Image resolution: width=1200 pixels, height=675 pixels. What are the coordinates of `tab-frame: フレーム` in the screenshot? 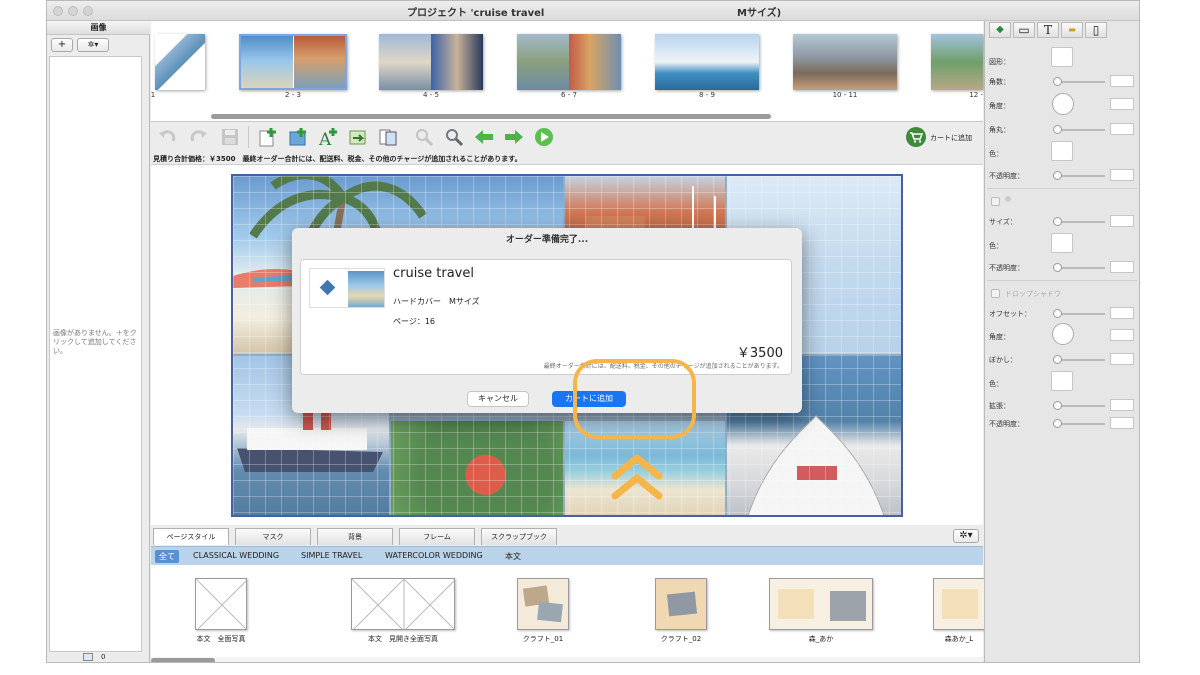 It's located at (437, 536).